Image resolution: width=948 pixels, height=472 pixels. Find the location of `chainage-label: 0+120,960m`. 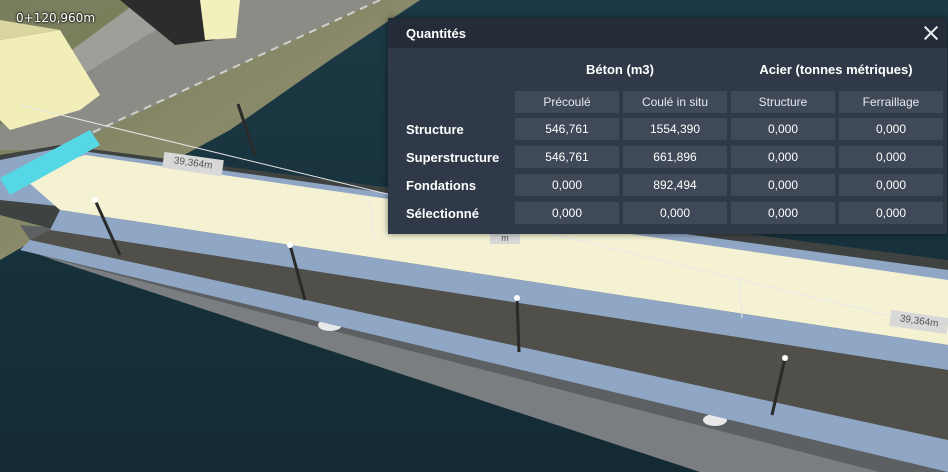

chainage-label: 0+120,960m is located at coordinates (56, 18).